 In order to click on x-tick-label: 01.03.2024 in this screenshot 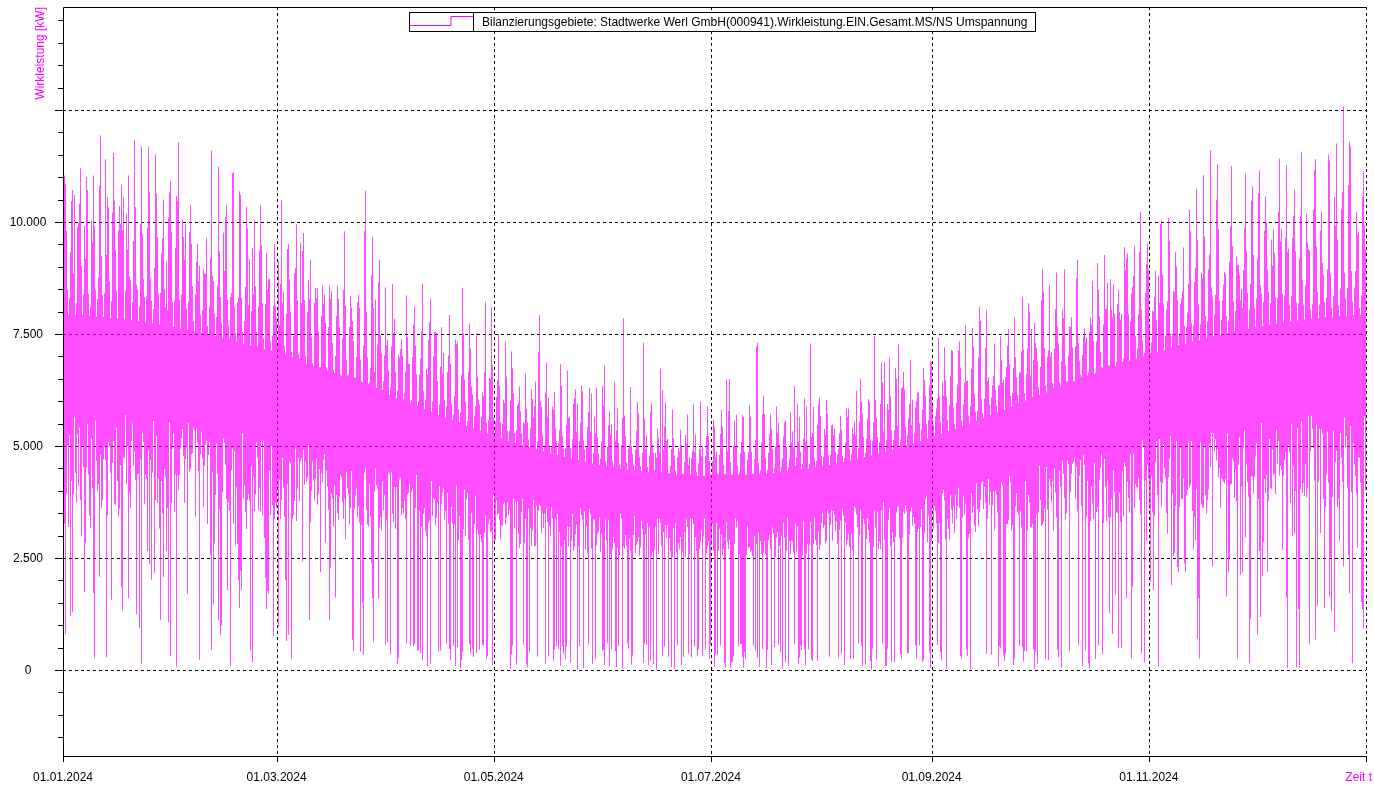, I will do `click(276, 777)`.